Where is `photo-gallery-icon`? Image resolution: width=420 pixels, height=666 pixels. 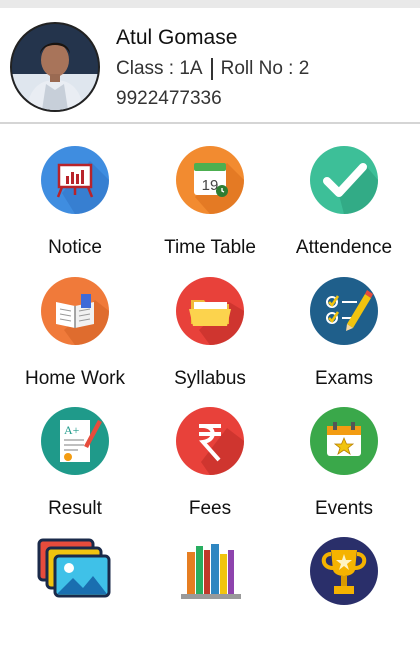 photo-gallery-icon is located at coordinates (74, 571).